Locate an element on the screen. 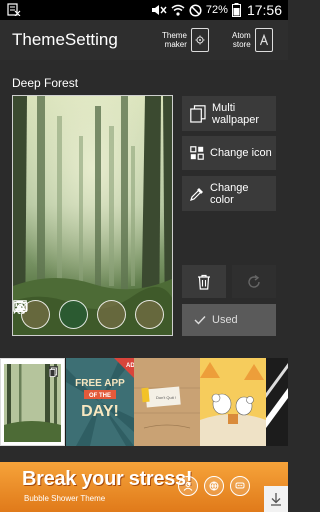  eyedropper-icon is located at coordinates (196, 194).